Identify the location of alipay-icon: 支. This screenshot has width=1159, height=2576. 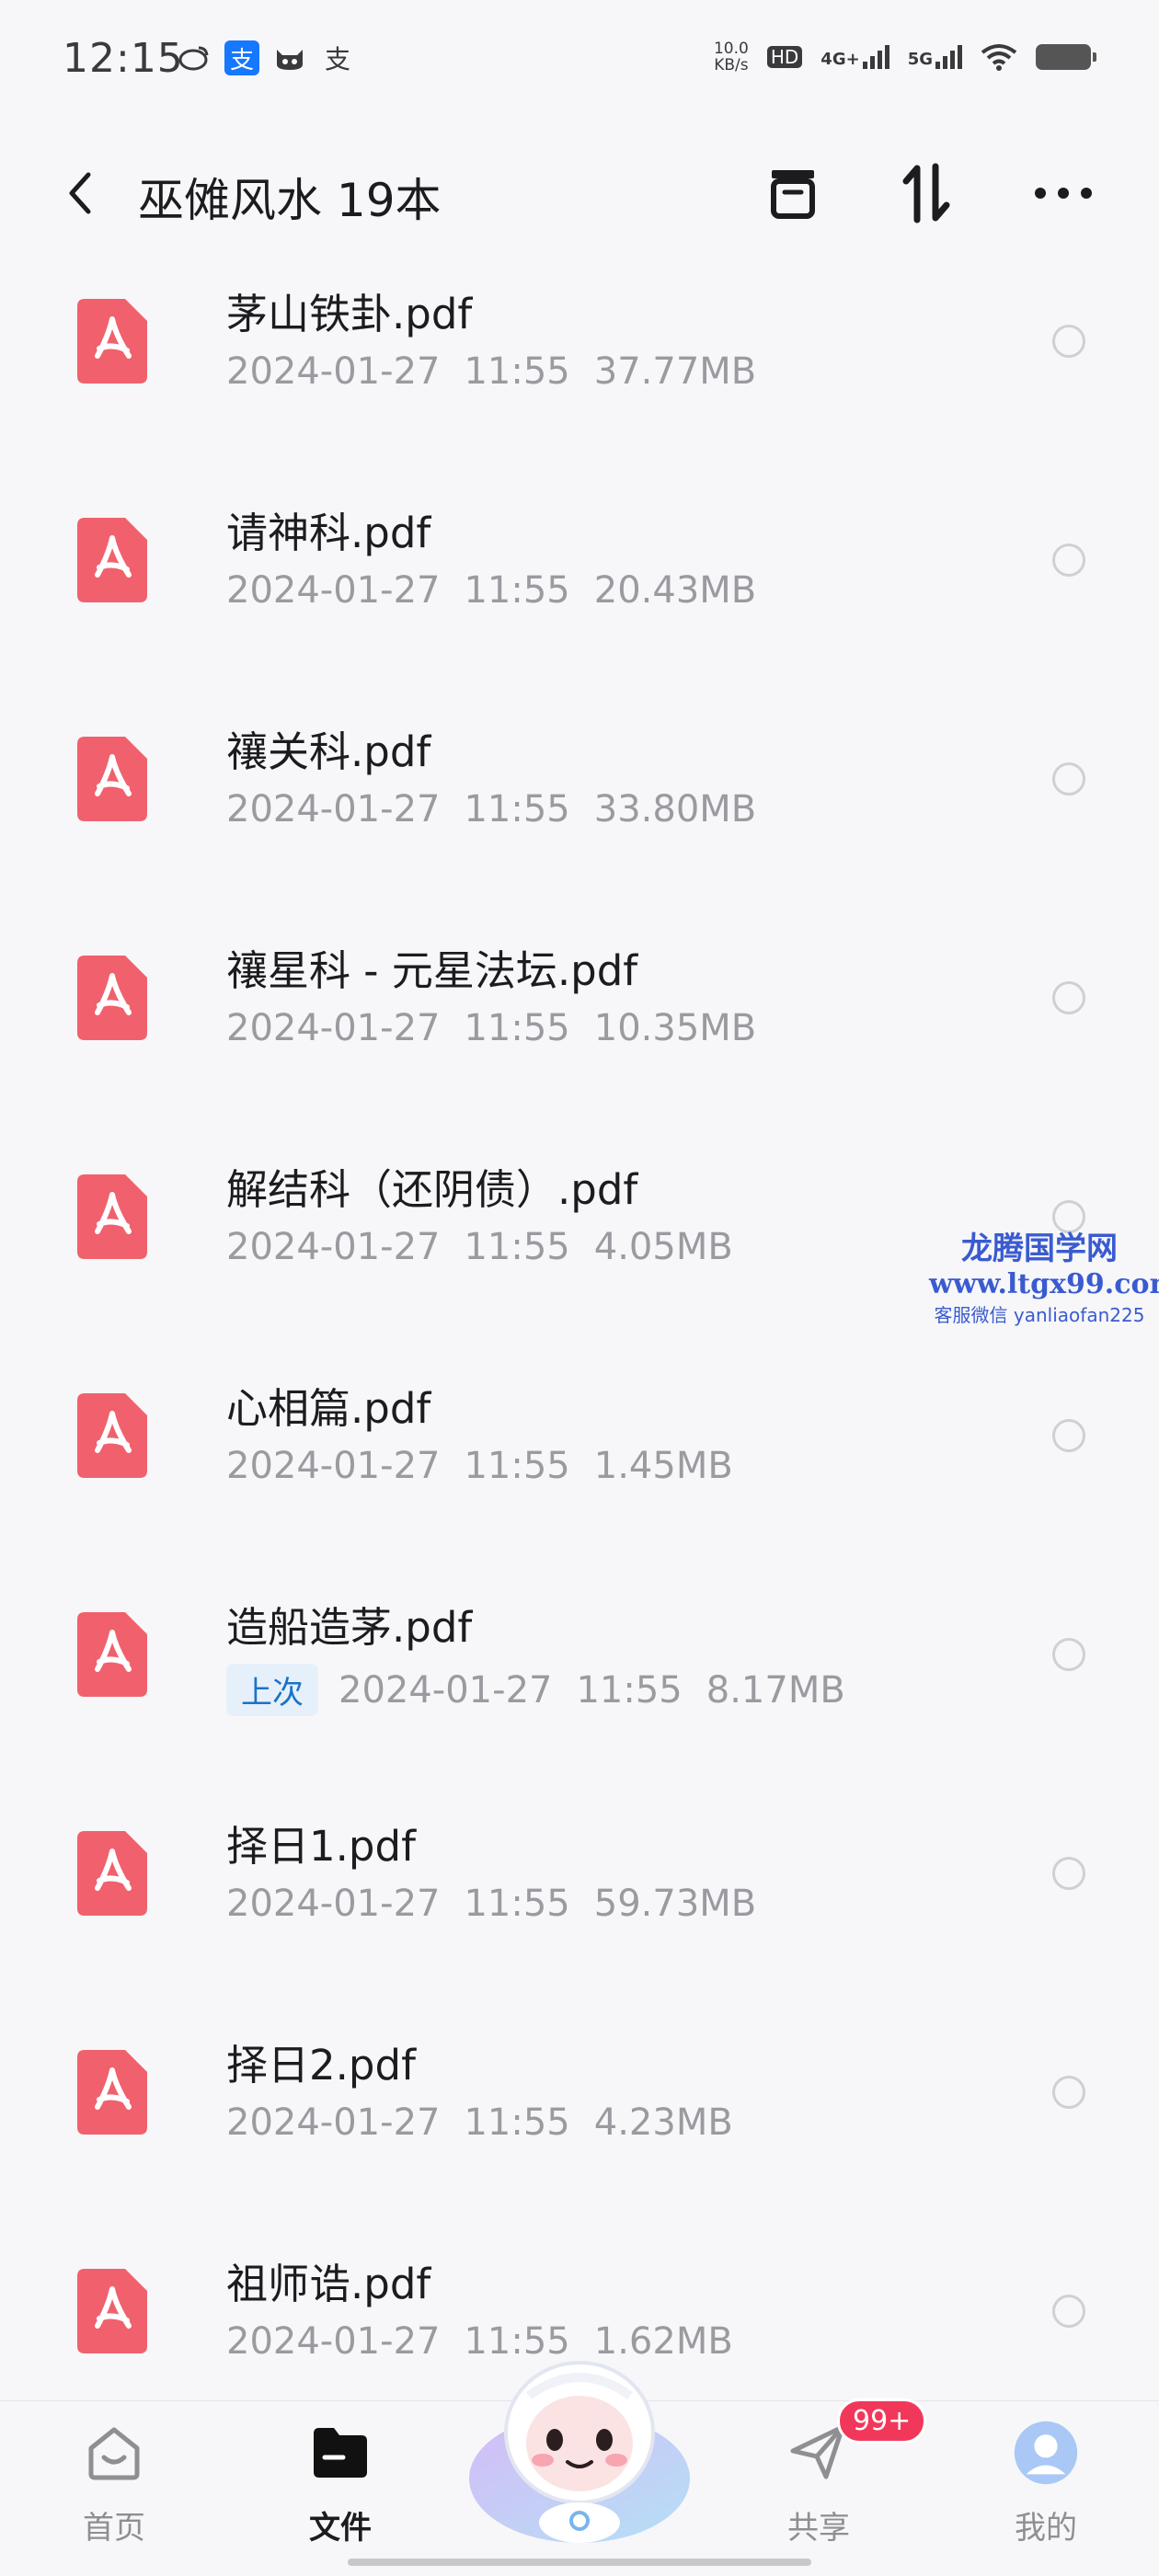
(241, 57).